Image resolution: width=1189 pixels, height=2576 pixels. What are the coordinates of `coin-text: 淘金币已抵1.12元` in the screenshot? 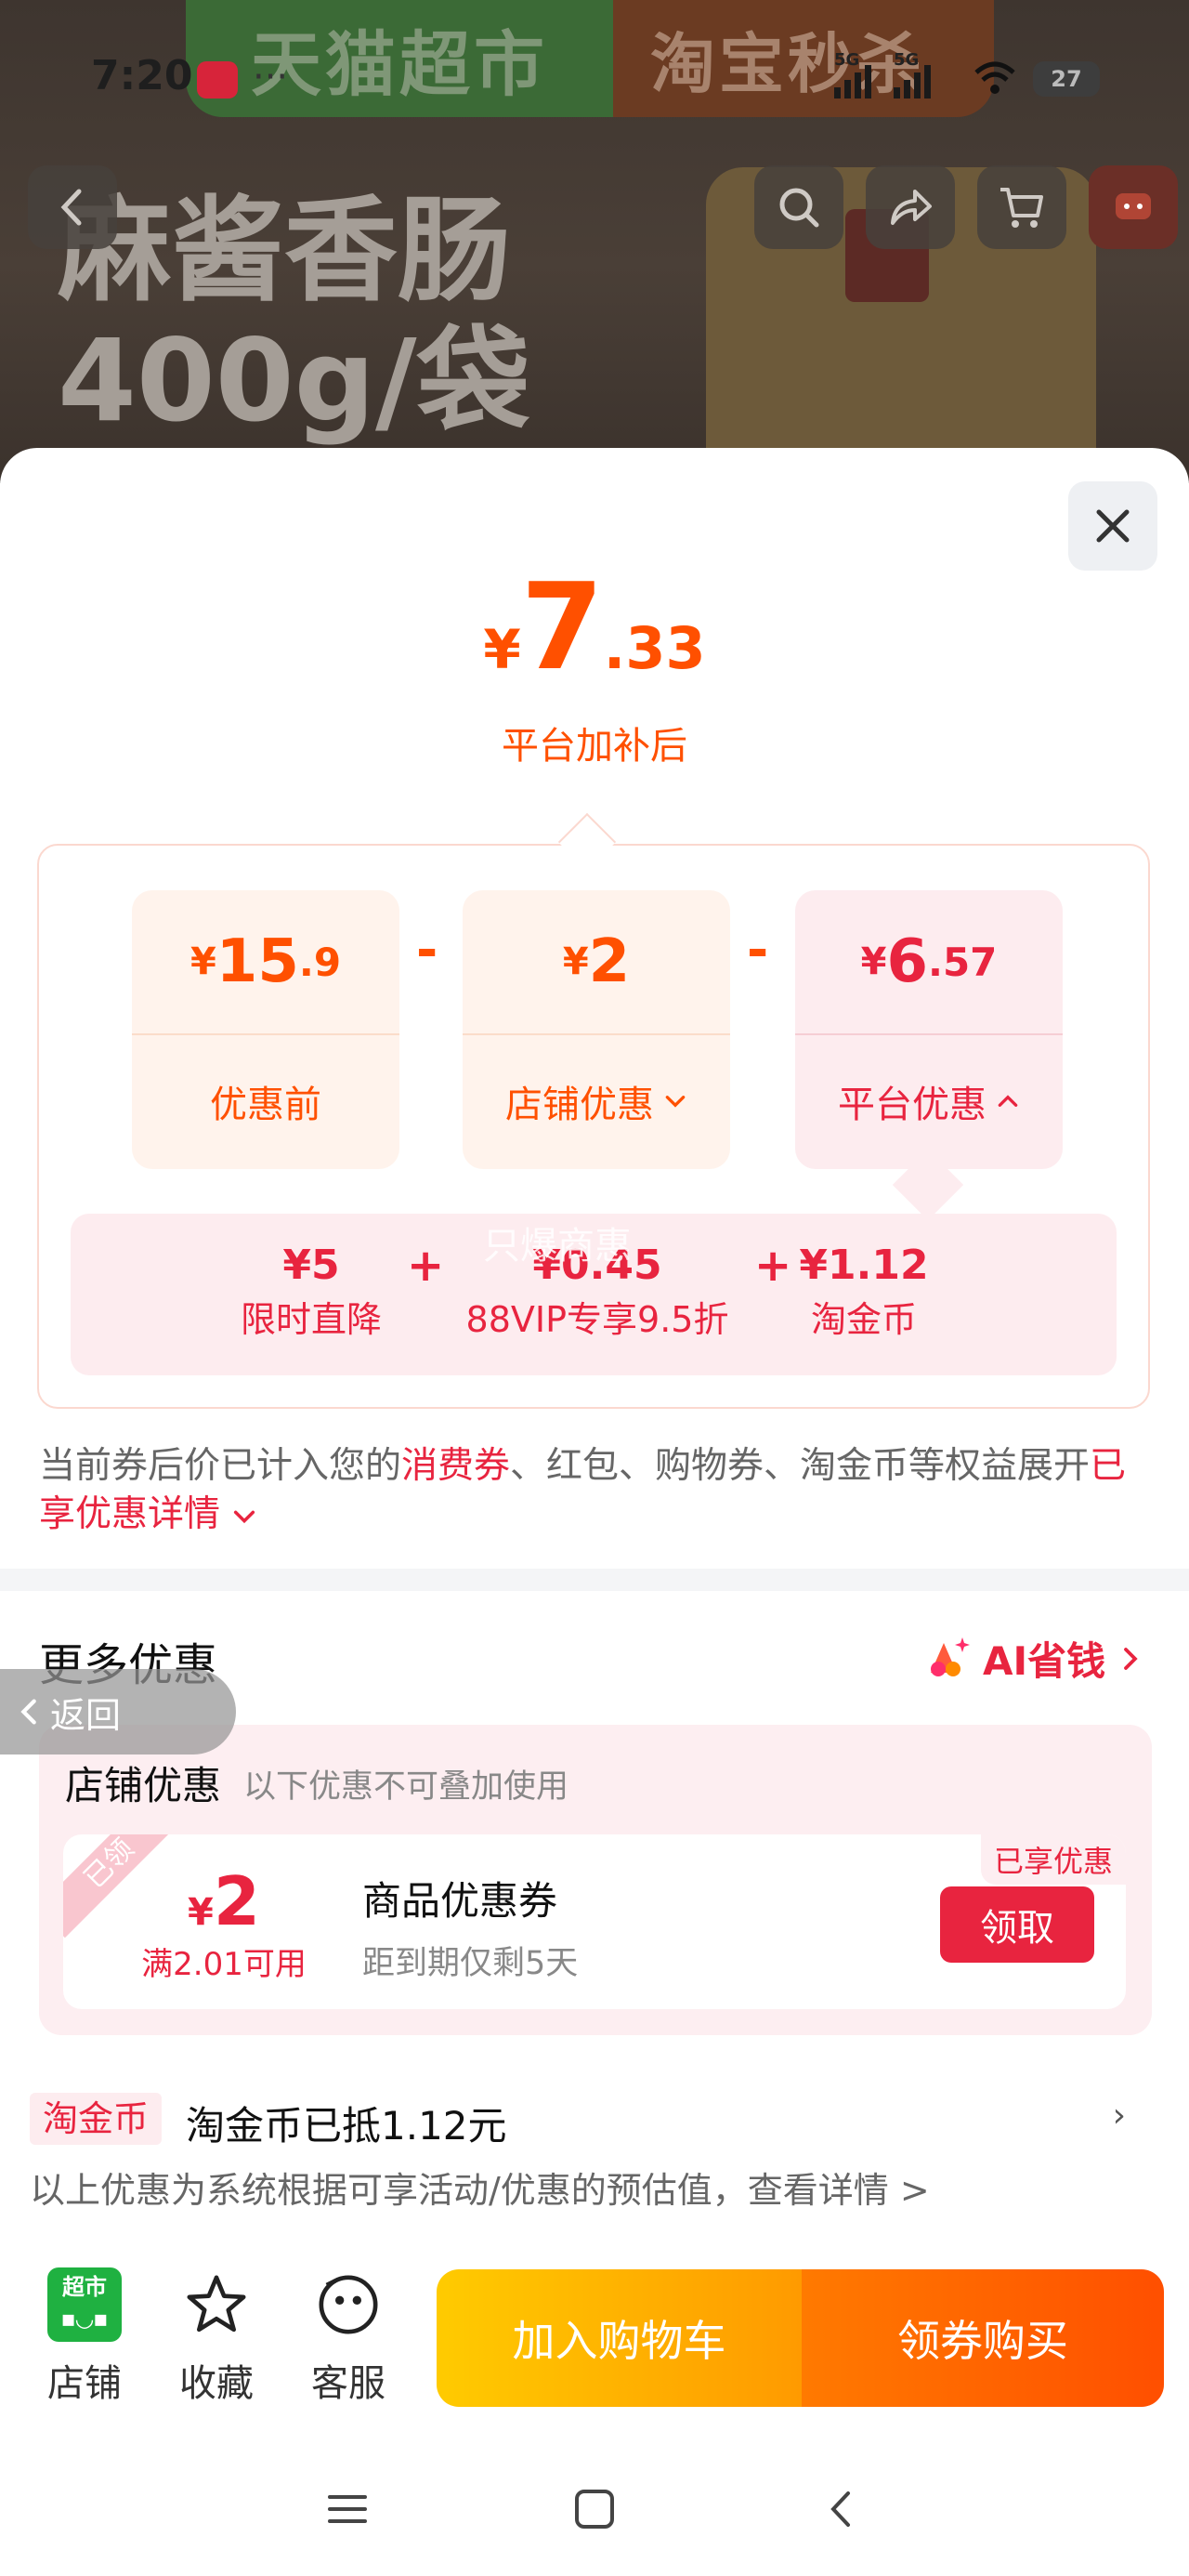 It's located at (347, 2126).